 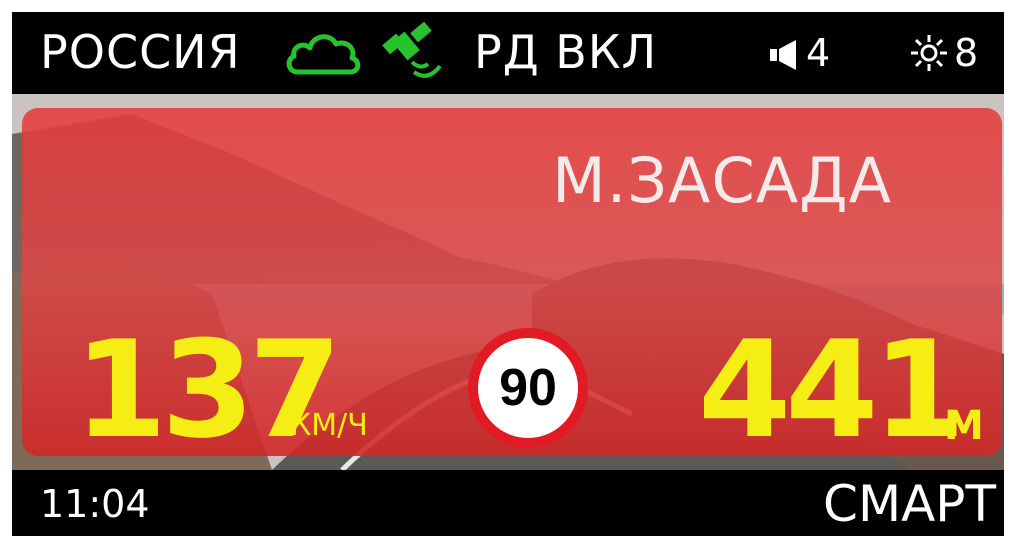 What do you see at coordinates (329, 425) in the screenshot?
I see `speed-unit: КМ/Ч` at bounding box center [329, 425].